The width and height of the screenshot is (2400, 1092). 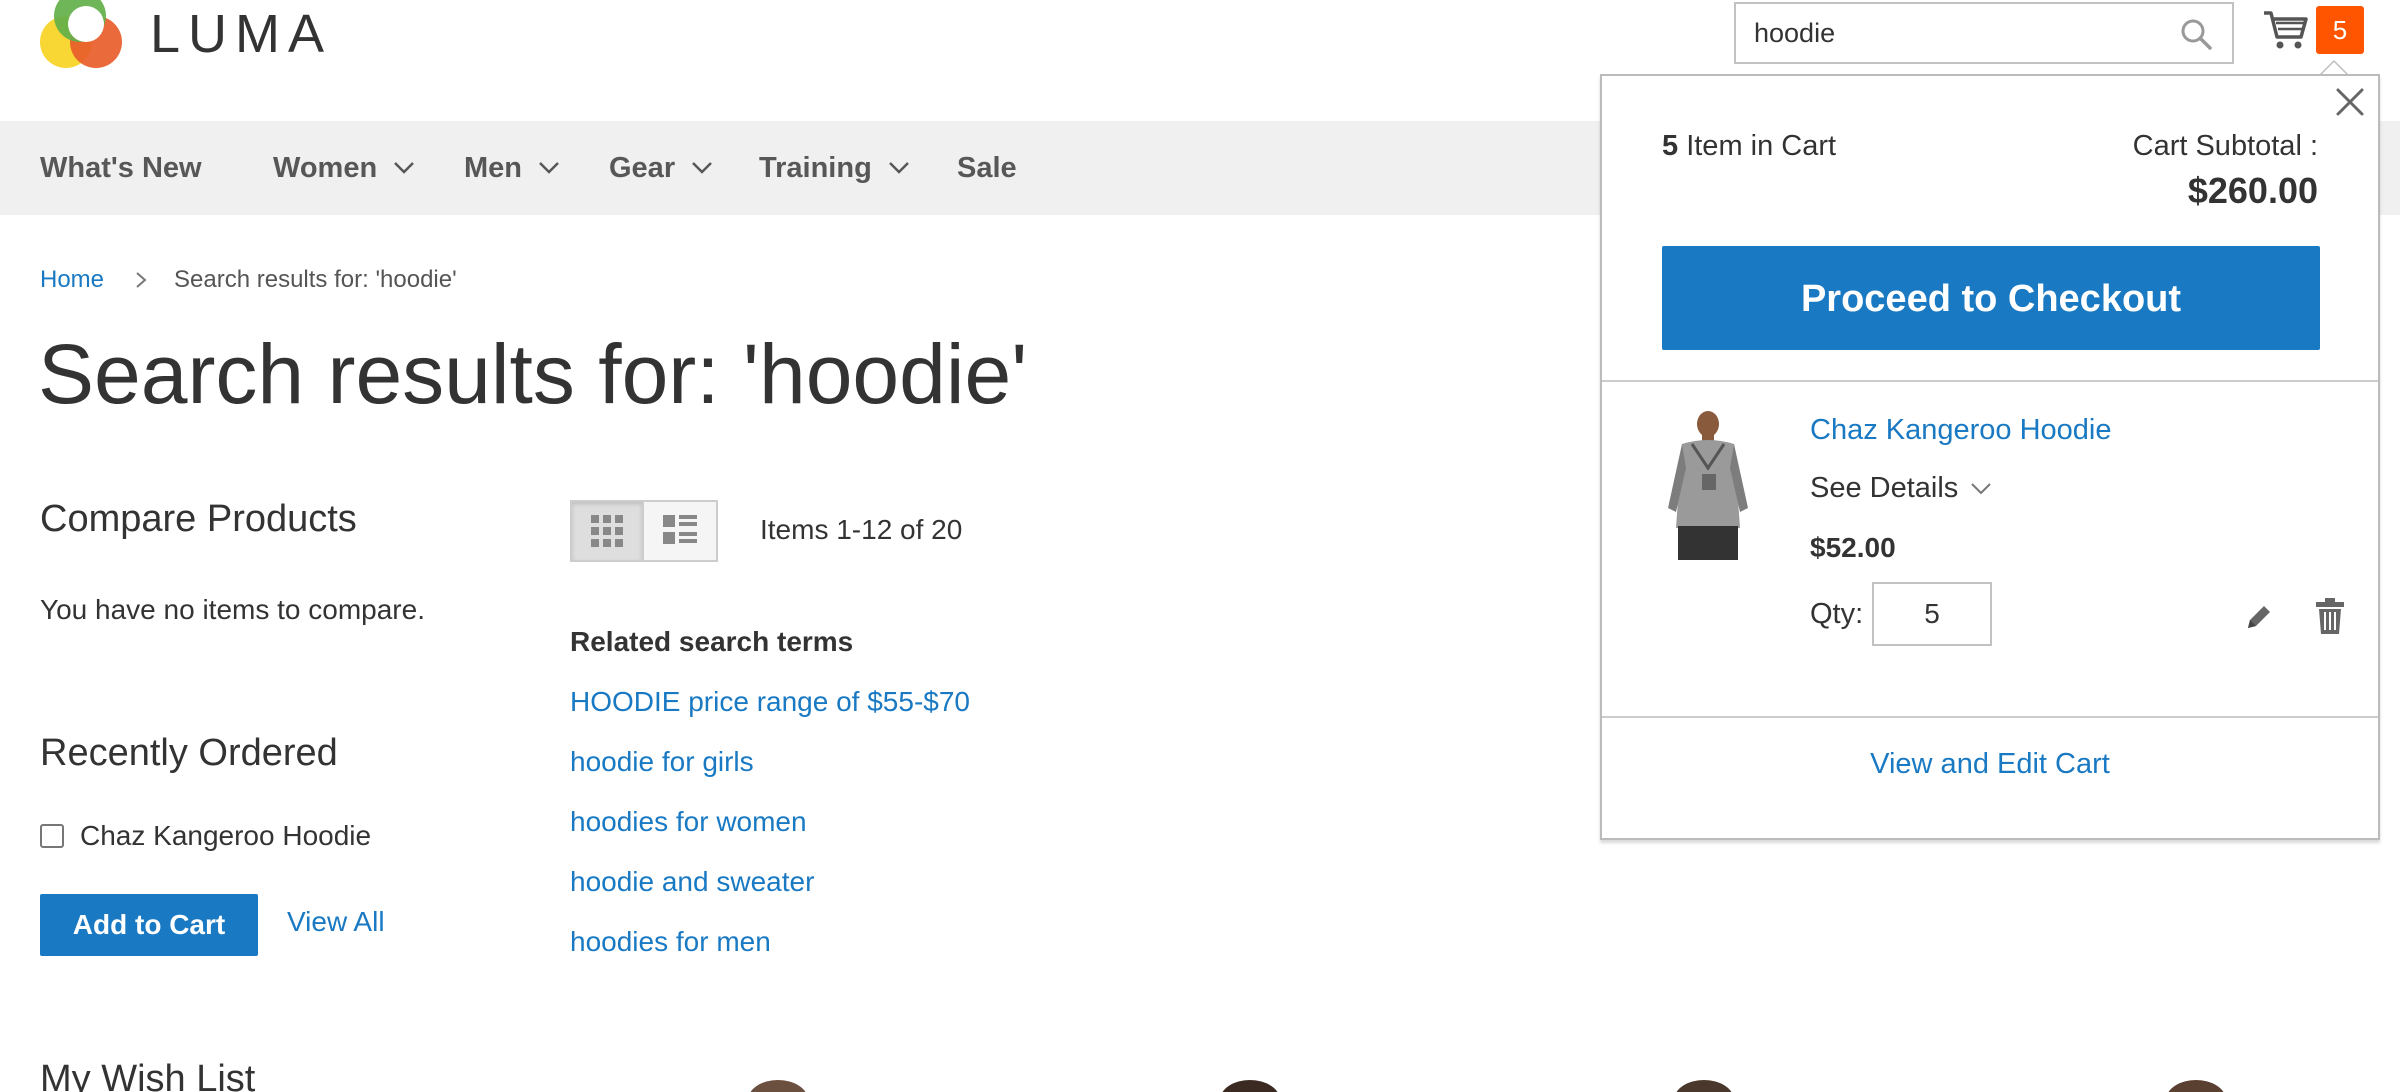 What do you see at coordinates (2225, 146) in the screenshot?
I see `cart-subtotal-label: Cart Subtotal :` at bounding box center [2225, 146].